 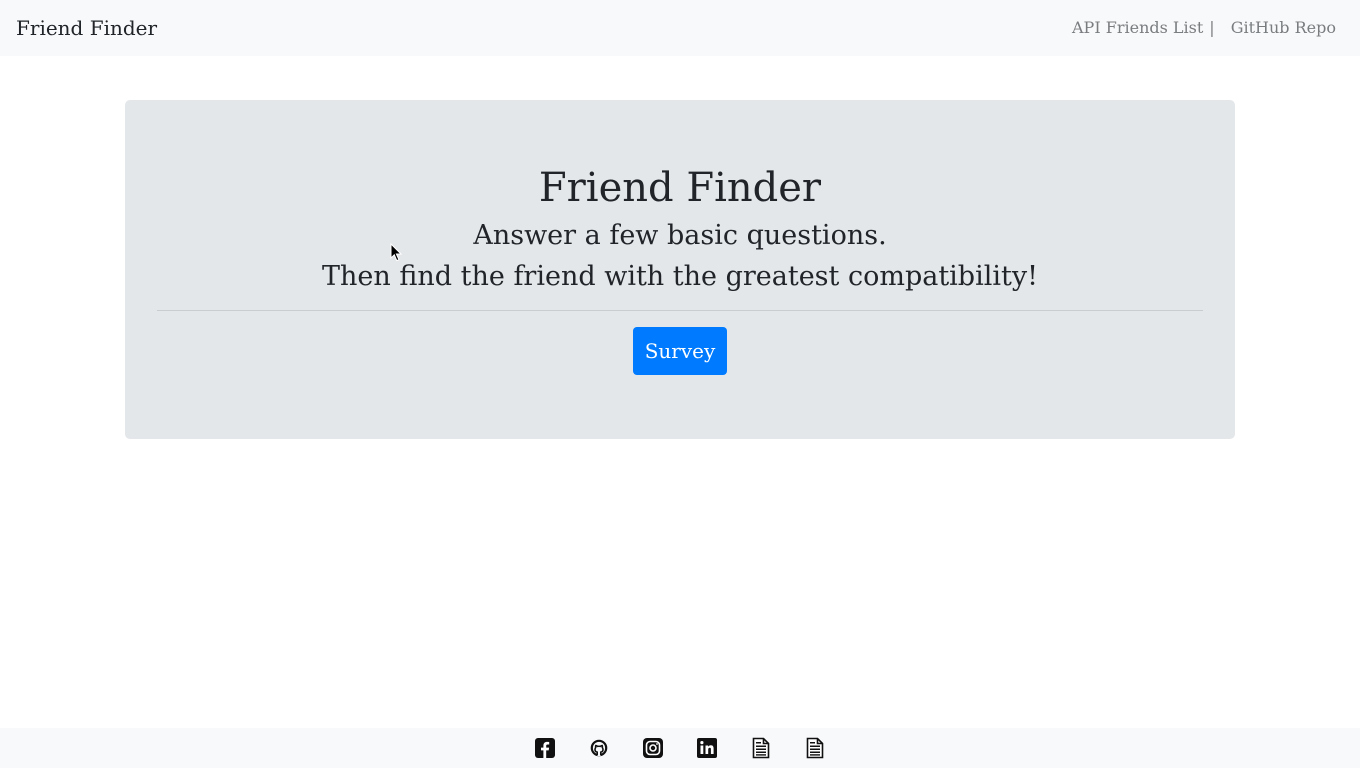 What do you see at coordinates (680, 310) in the screenshot?
I see `divider` at bounding box center [680, 310].